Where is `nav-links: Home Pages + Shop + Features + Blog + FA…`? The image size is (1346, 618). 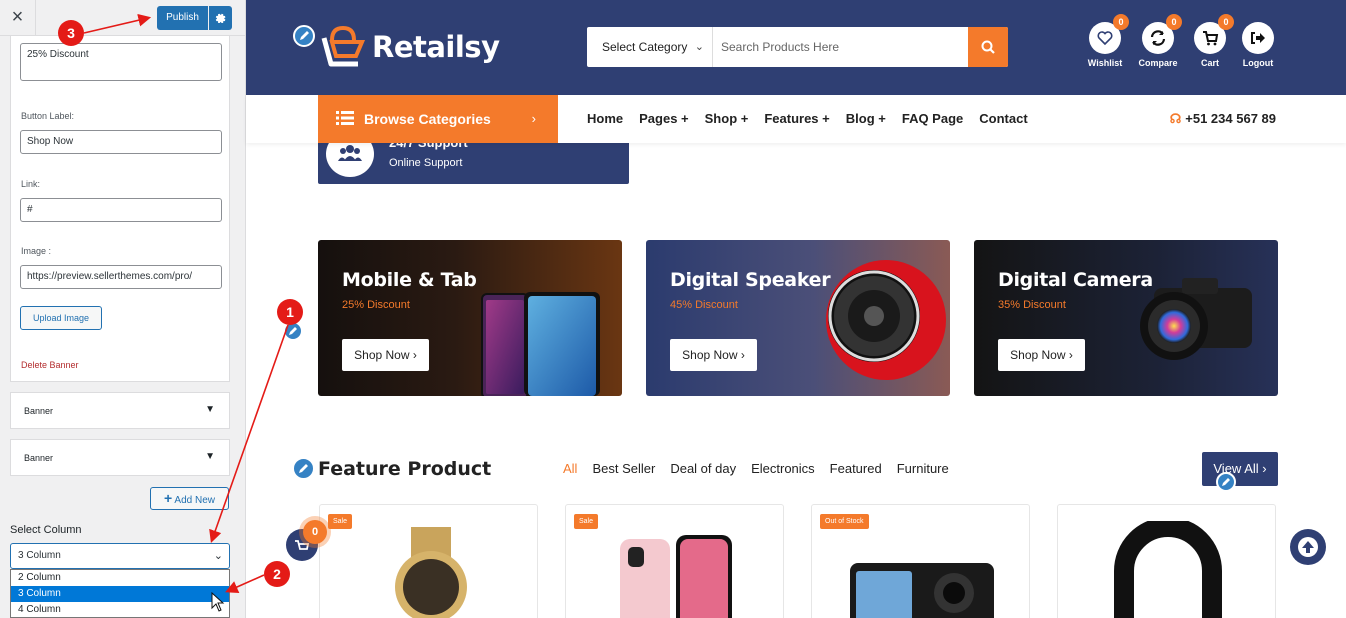
nav-links: Home Pages + Shop + Features + Blog + FA… is located at coordinates (807, 118).